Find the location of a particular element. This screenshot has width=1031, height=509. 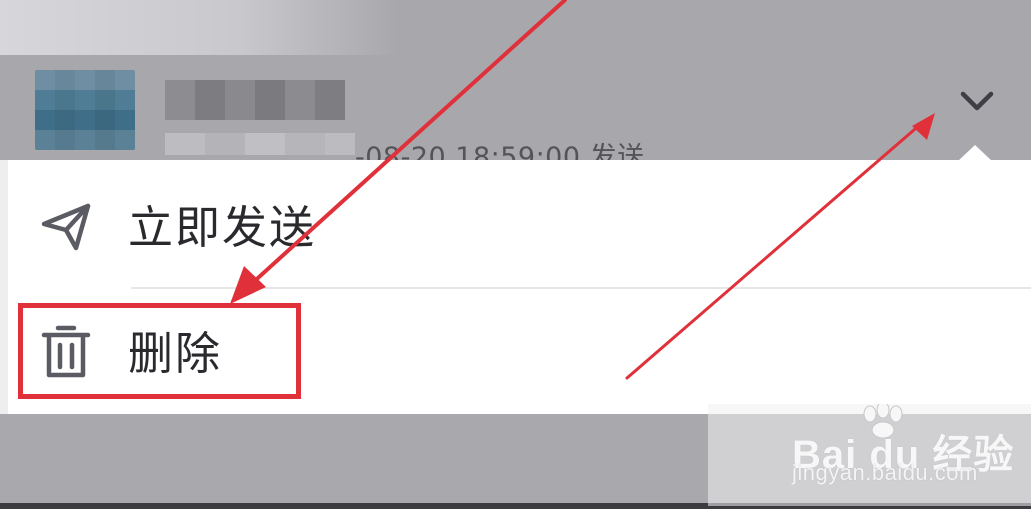

watermark-url: jingyan.baidu.com is located at coordinates (885, 472).